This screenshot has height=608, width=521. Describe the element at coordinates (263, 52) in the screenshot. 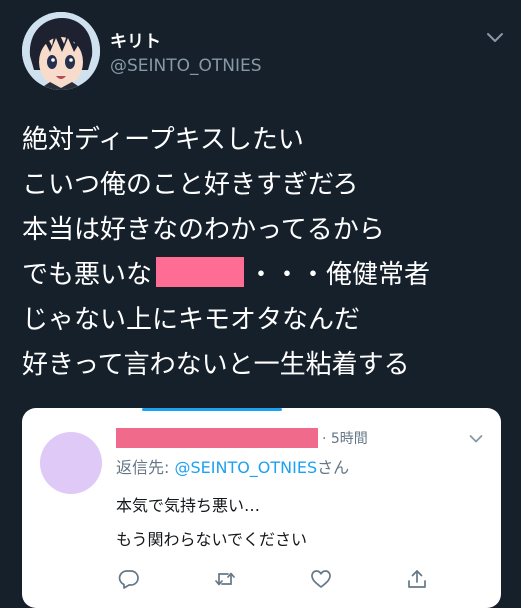

I see `tweet-header: キリト @SEINTO_OTNIES` at that location.